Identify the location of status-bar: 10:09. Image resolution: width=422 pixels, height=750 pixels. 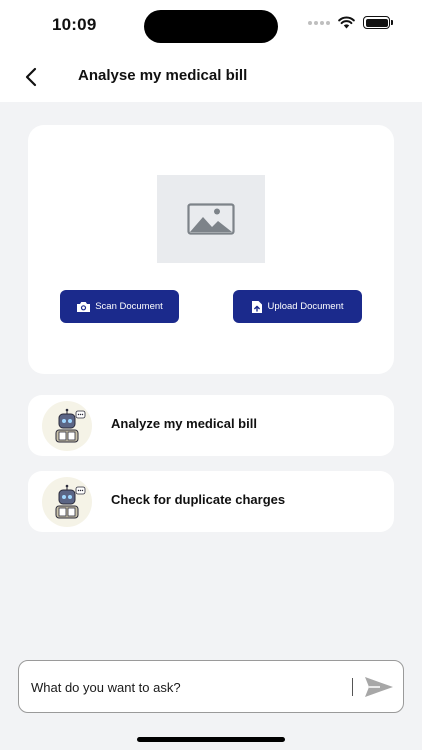
(211, 25).